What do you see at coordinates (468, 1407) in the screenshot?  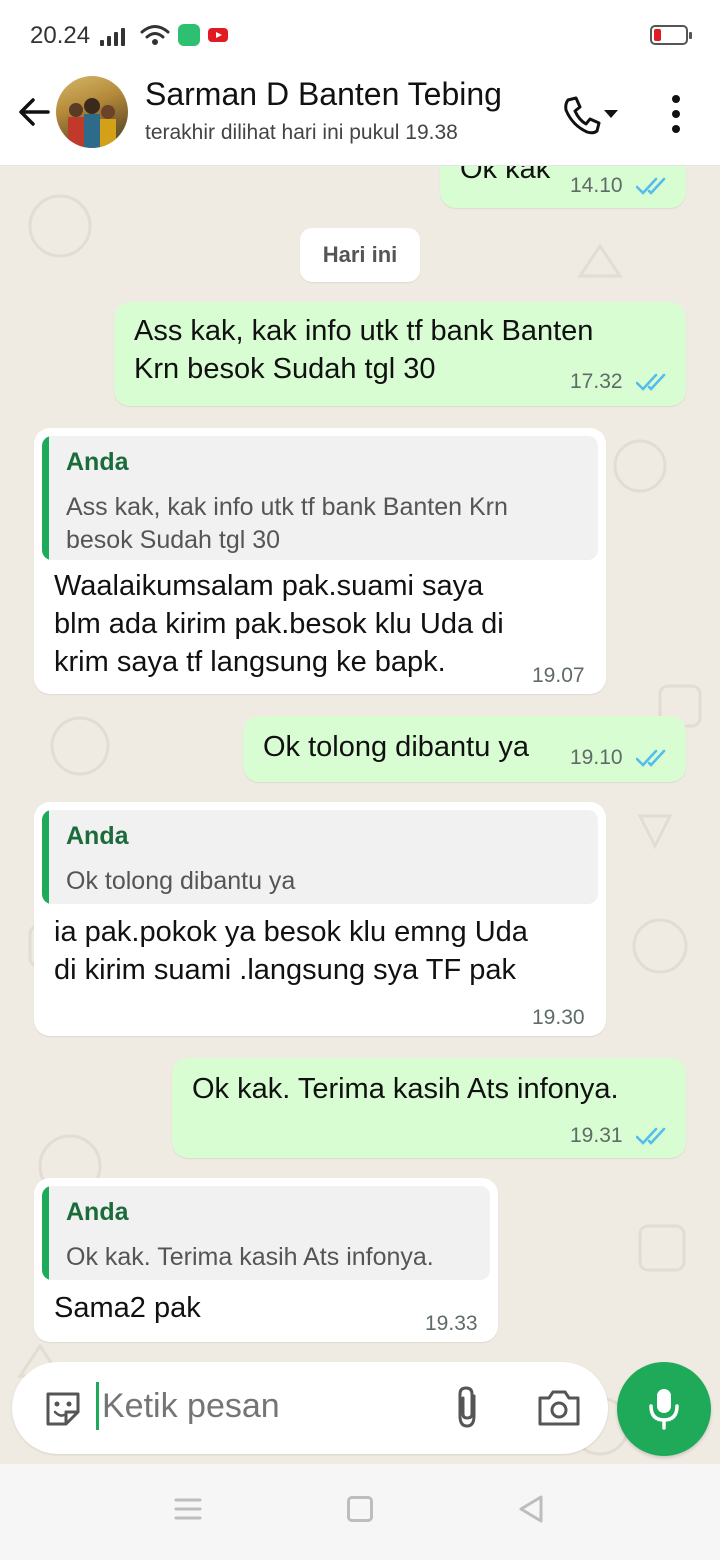 I see `attach-icon` at bounding box center [468, 1407].